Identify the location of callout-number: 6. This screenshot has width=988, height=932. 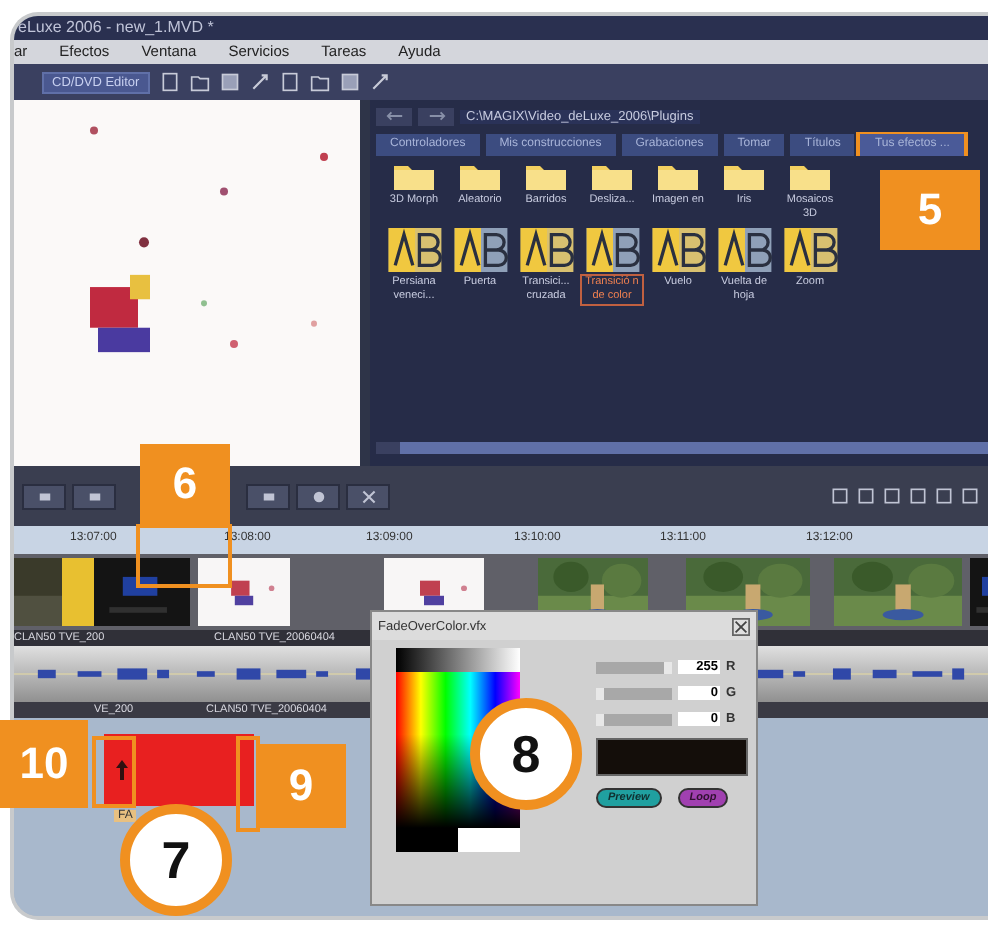
(185, 484).